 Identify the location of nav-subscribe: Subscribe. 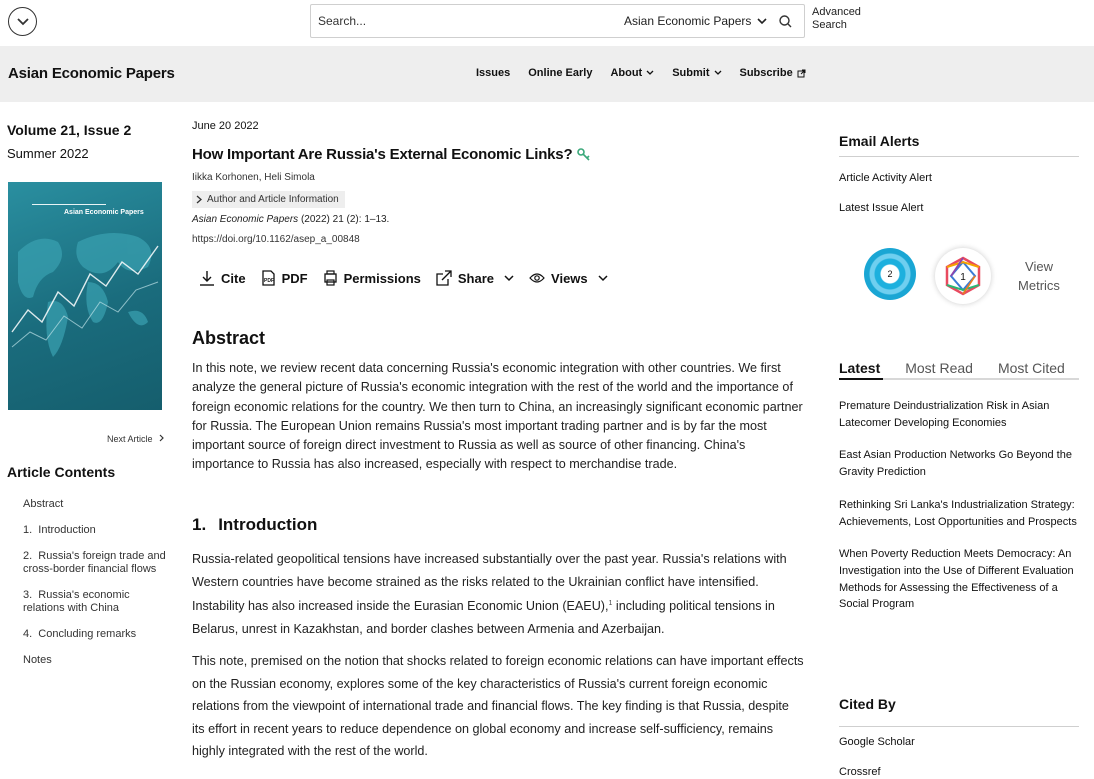
(773, 73).